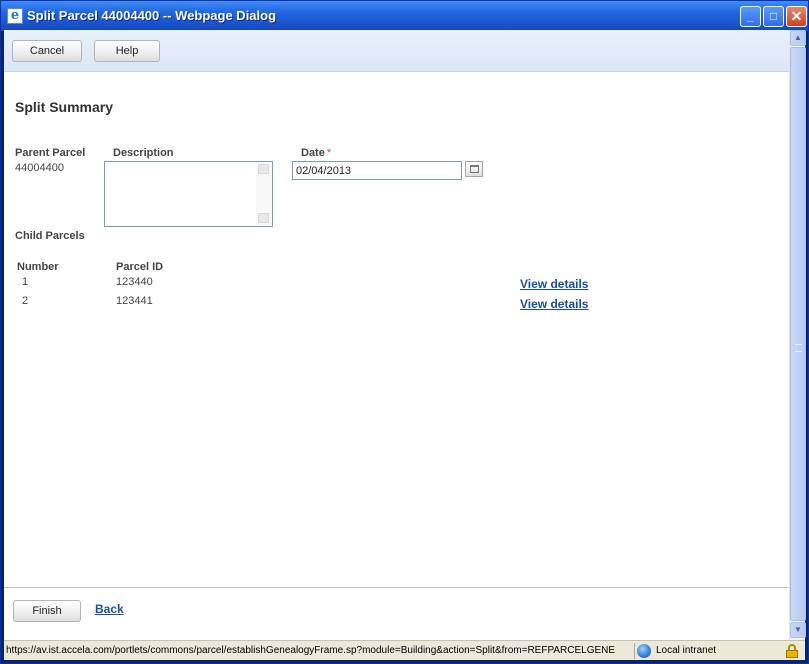 The height and width of the screenshot is (664, 809). What do you see at coordinates (264, 194) in the screenshot?
I see `description-scrollbar` at bounding box center [264, 194].